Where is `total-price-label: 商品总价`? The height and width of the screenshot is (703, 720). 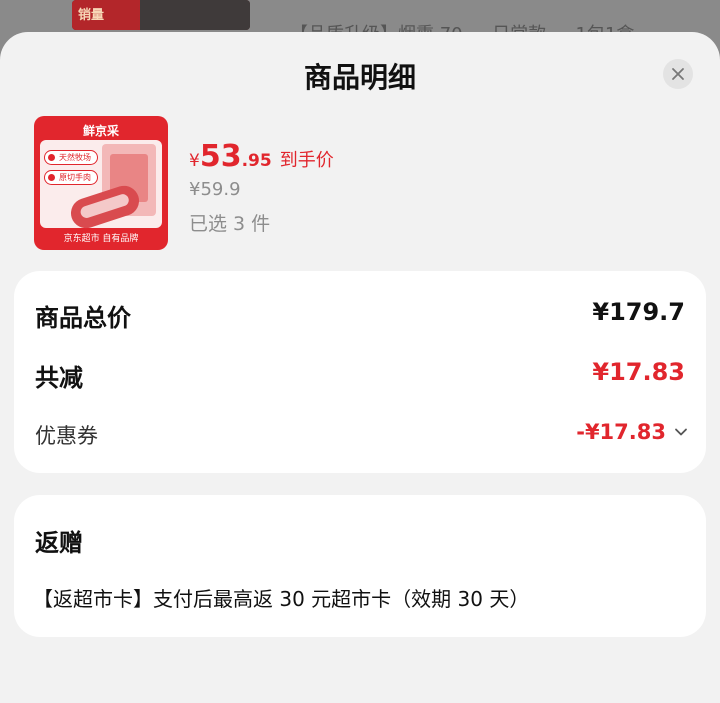
total-price-label: 商品总价 is located at coordinates (83, 318).